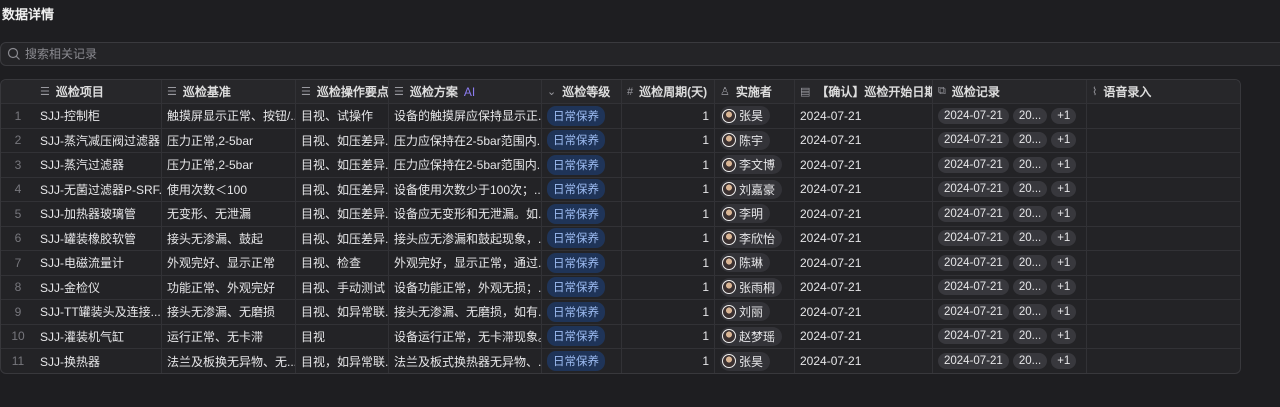 This screenshot has height=407, width=1280. Describe the element at coordinates (342, 263) in the screenshot. I see `cell-operation: 目视、检查` at that location.